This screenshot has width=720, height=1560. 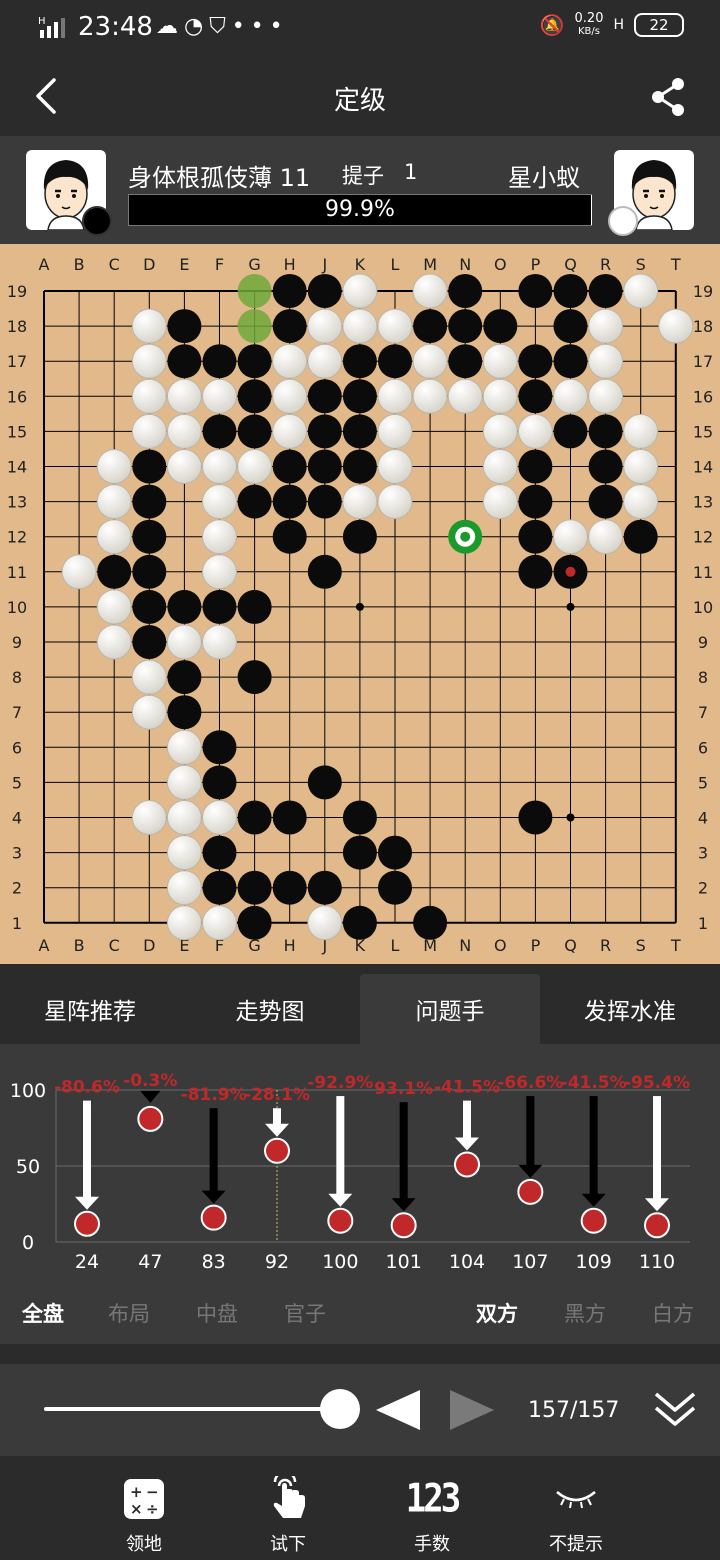 What do you see at coordinates (673, 1313) in the screenshot?
I see `filter-white-side: 白方` at bounding box center [673, 1313].